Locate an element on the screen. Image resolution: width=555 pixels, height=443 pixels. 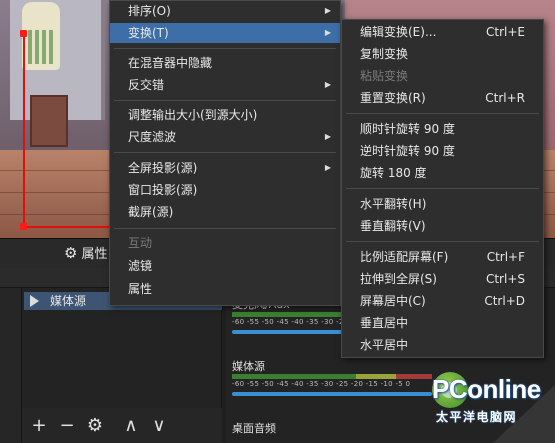
resize-handle-top-left is located at coordinates (23, 33).